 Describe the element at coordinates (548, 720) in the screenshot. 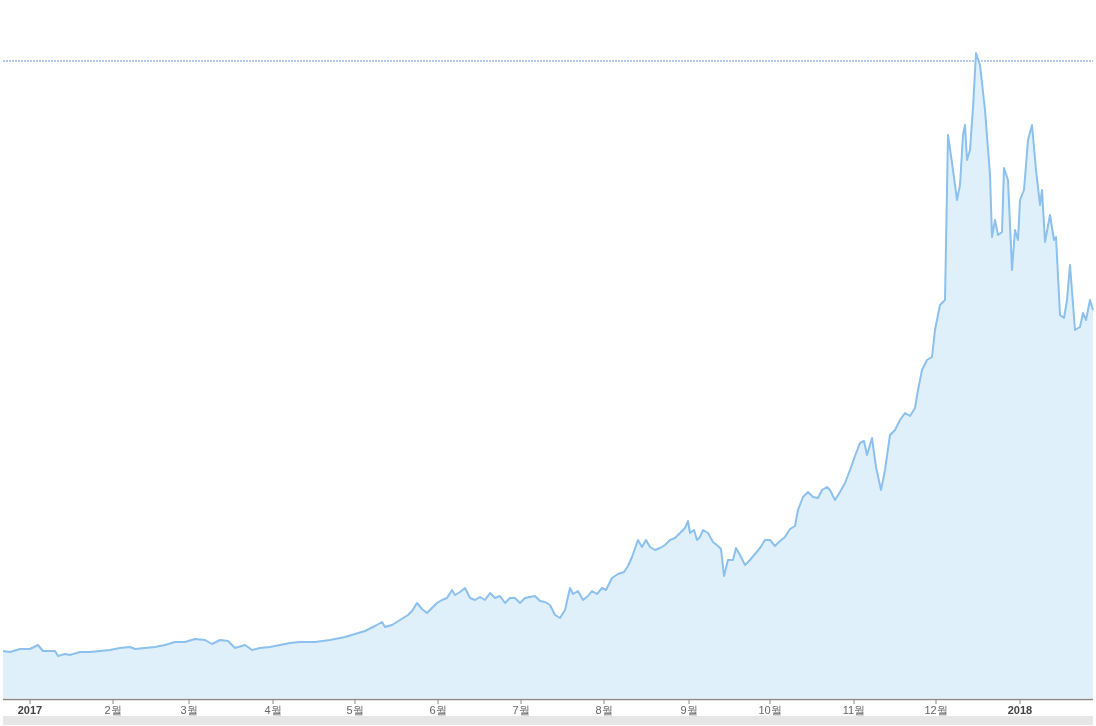

I see `horizontal-scrollbar` at that location.